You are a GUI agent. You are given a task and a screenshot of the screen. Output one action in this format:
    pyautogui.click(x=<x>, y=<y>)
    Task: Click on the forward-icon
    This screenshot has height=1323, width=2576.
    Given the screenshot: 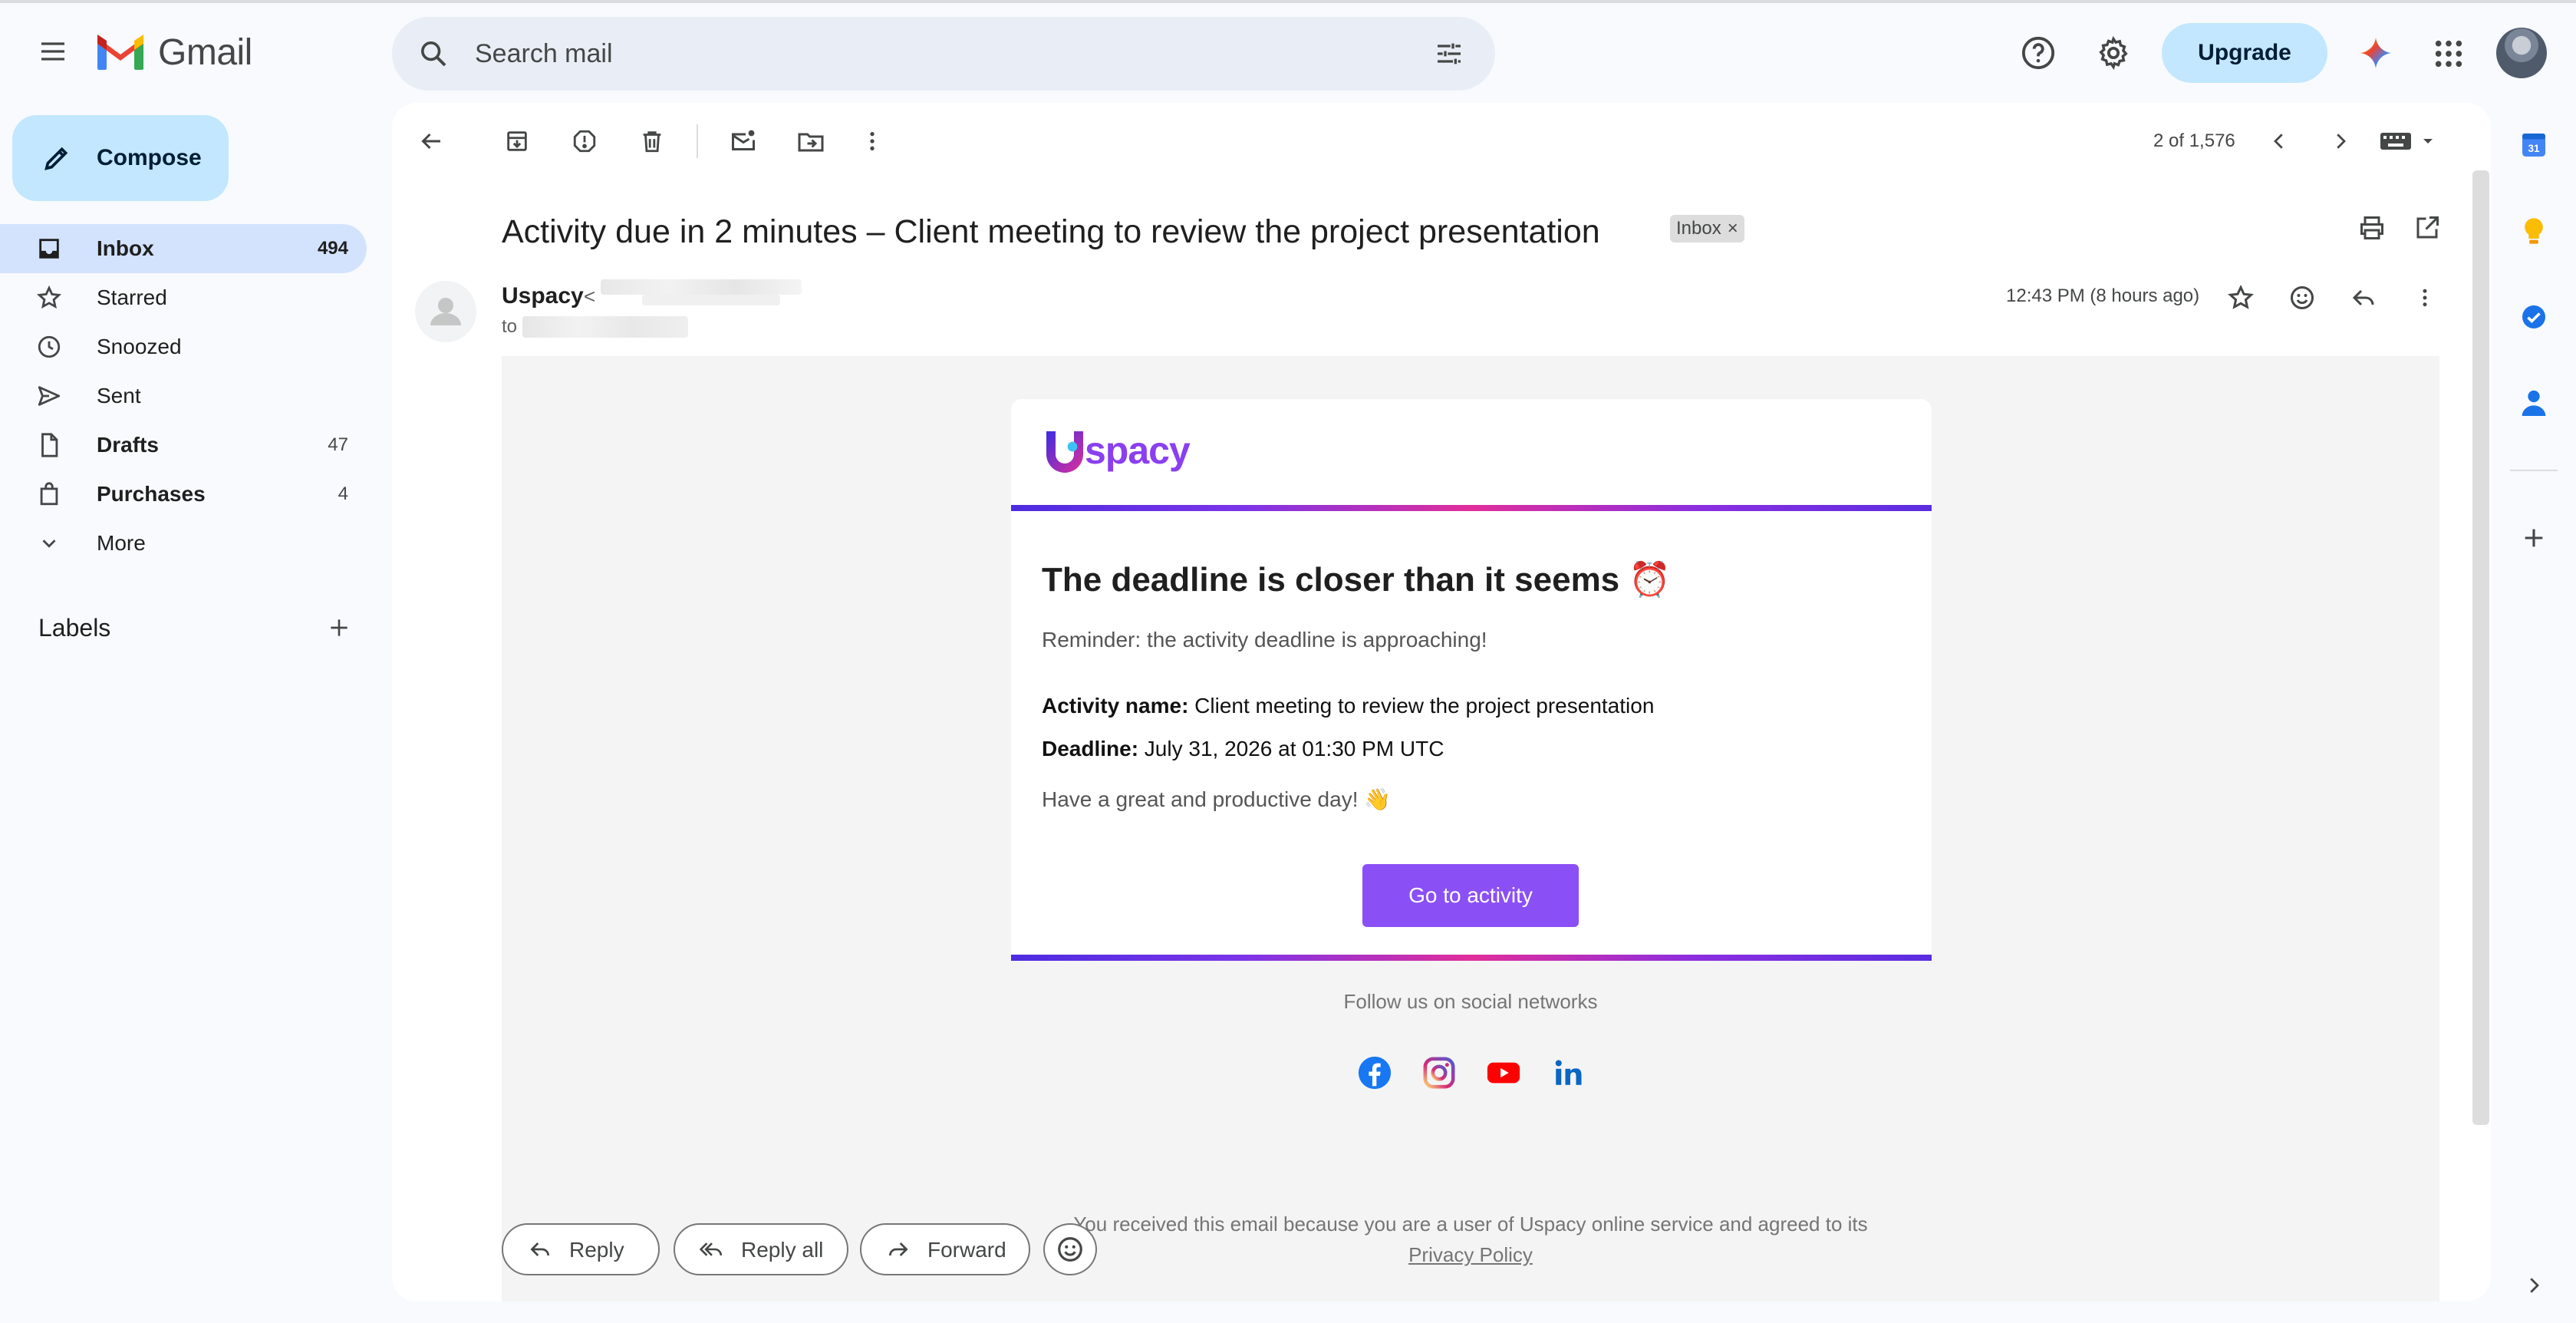 What is the action you would take?
    pyautogui.click(x=898, y=1249)
    